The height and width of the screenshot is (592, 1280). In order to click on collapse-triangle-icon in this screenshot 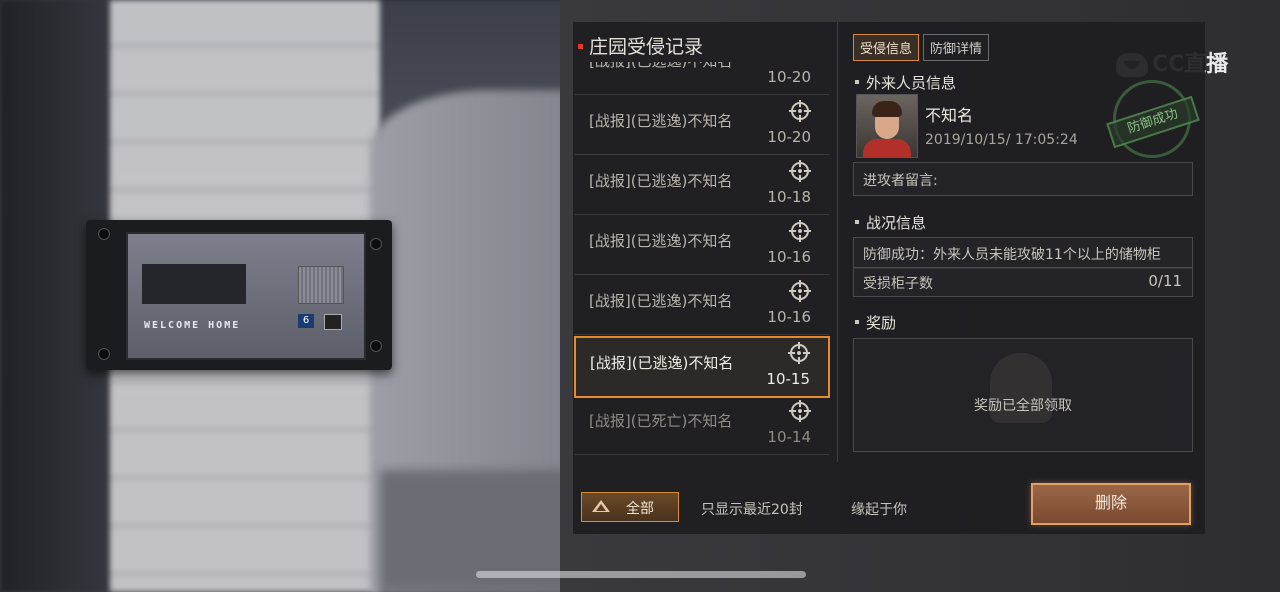, I will do `click(601, 506)`.